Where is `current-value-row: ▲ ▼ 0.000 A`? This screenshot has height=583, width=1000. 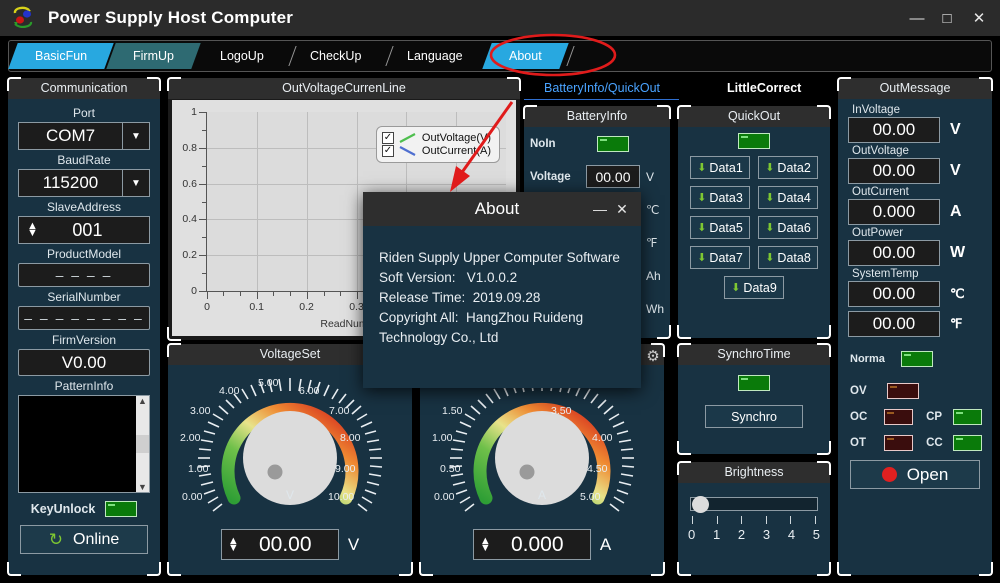 current-value-row: ▲ ▼ 0.000 A is located at coordinates (542, 544).